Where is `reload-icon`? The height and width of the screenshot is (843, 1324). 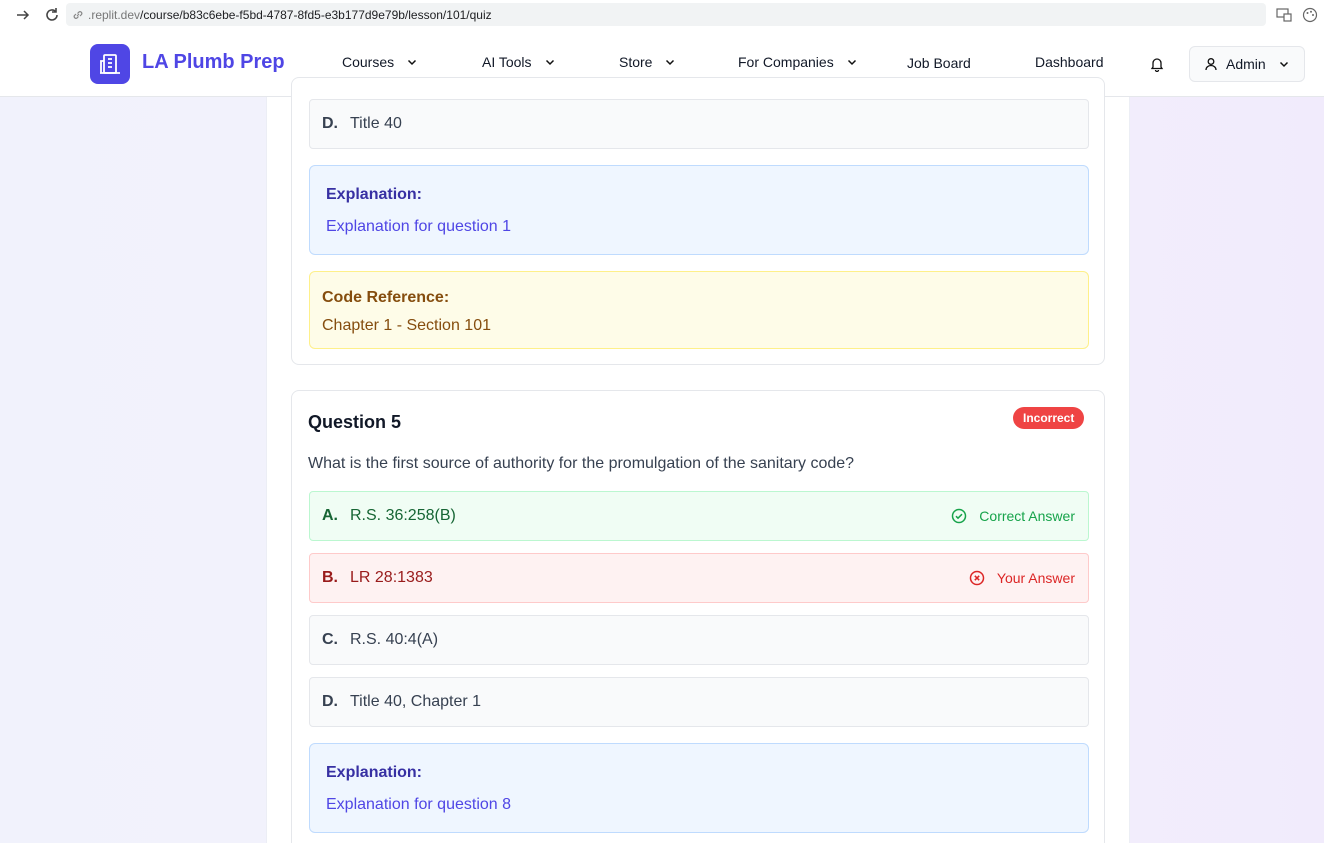 reload-icon is located at coordinates (52, 15).